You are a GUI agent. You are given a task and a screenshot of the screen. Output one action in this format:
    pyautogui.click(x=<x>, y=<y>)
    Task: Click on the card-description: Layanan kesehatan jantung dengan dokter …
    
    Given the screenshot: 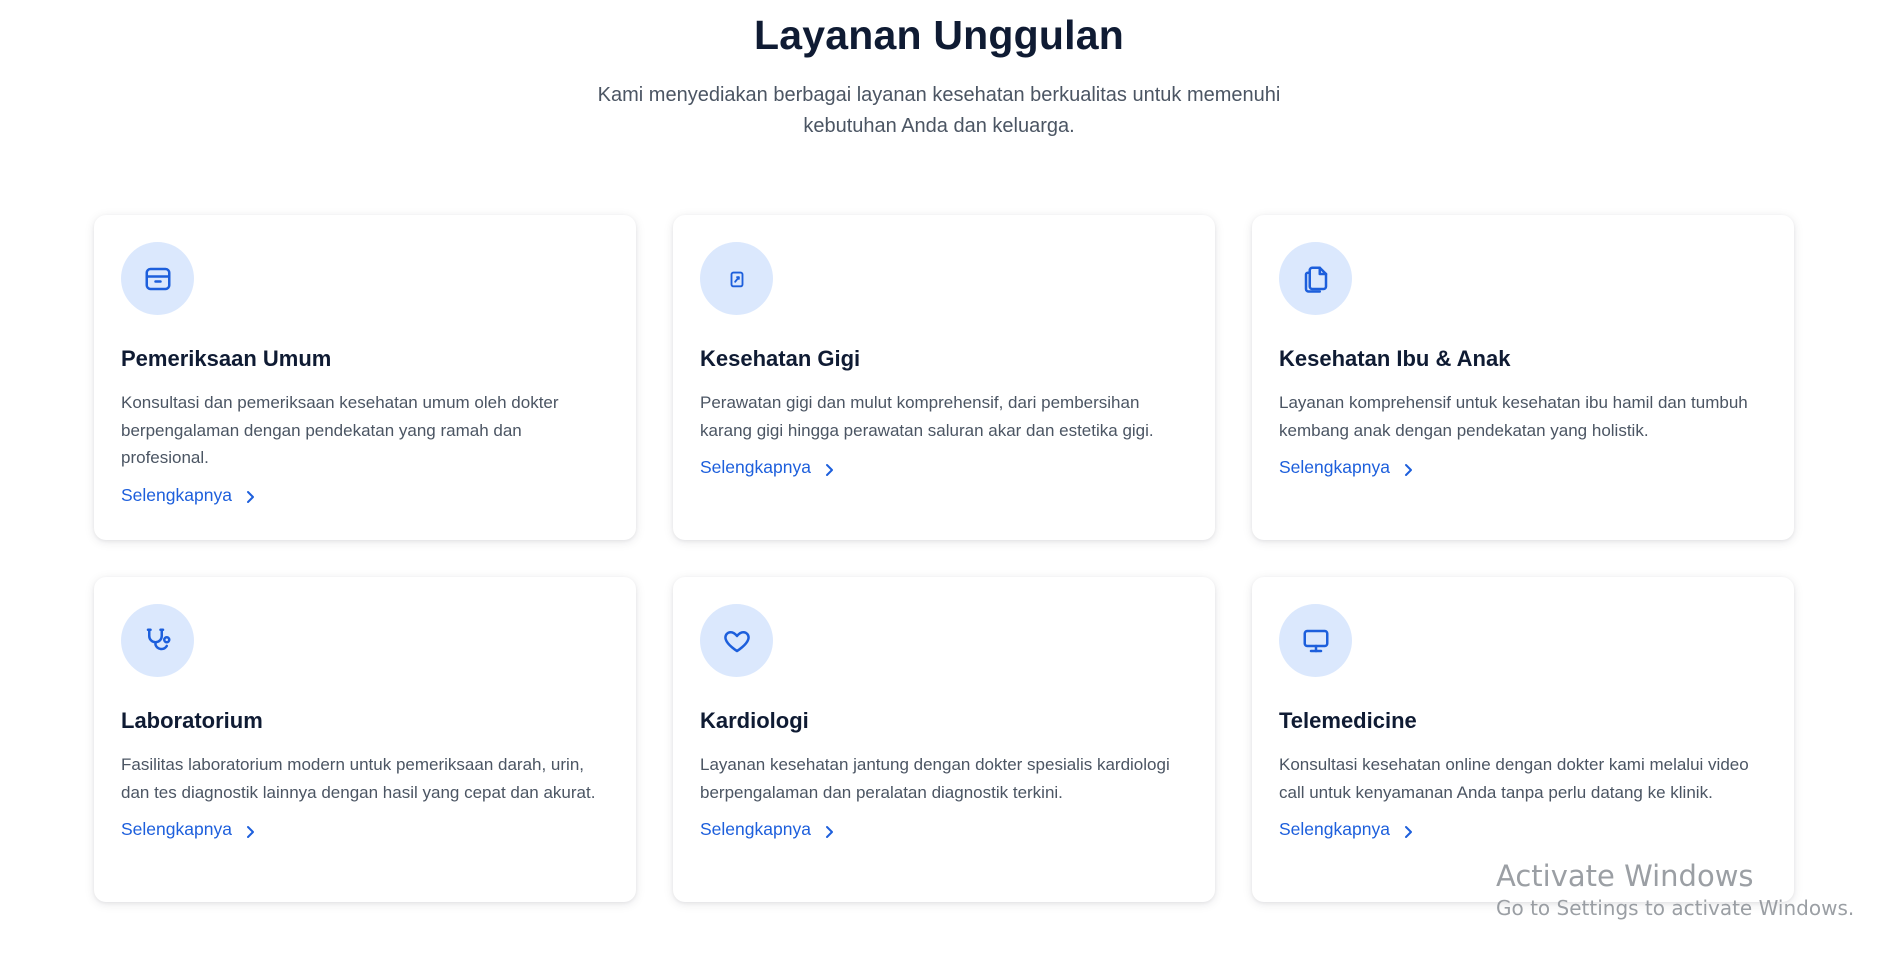 What is the action you would take?
    pyautogui.click(x=935, y=778)
    